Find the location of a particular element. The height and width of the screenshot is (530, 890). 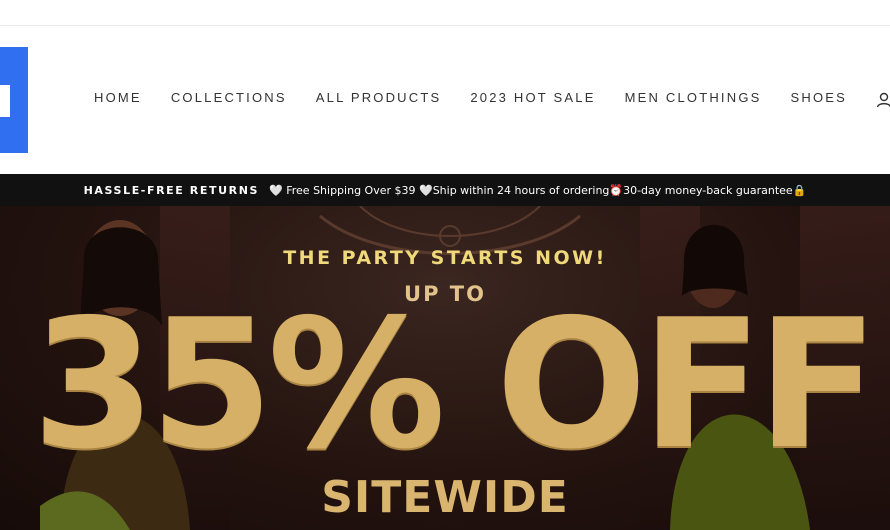

nav-item-all-products: ALL PRODUCTS is located at coordinates (379, 97).